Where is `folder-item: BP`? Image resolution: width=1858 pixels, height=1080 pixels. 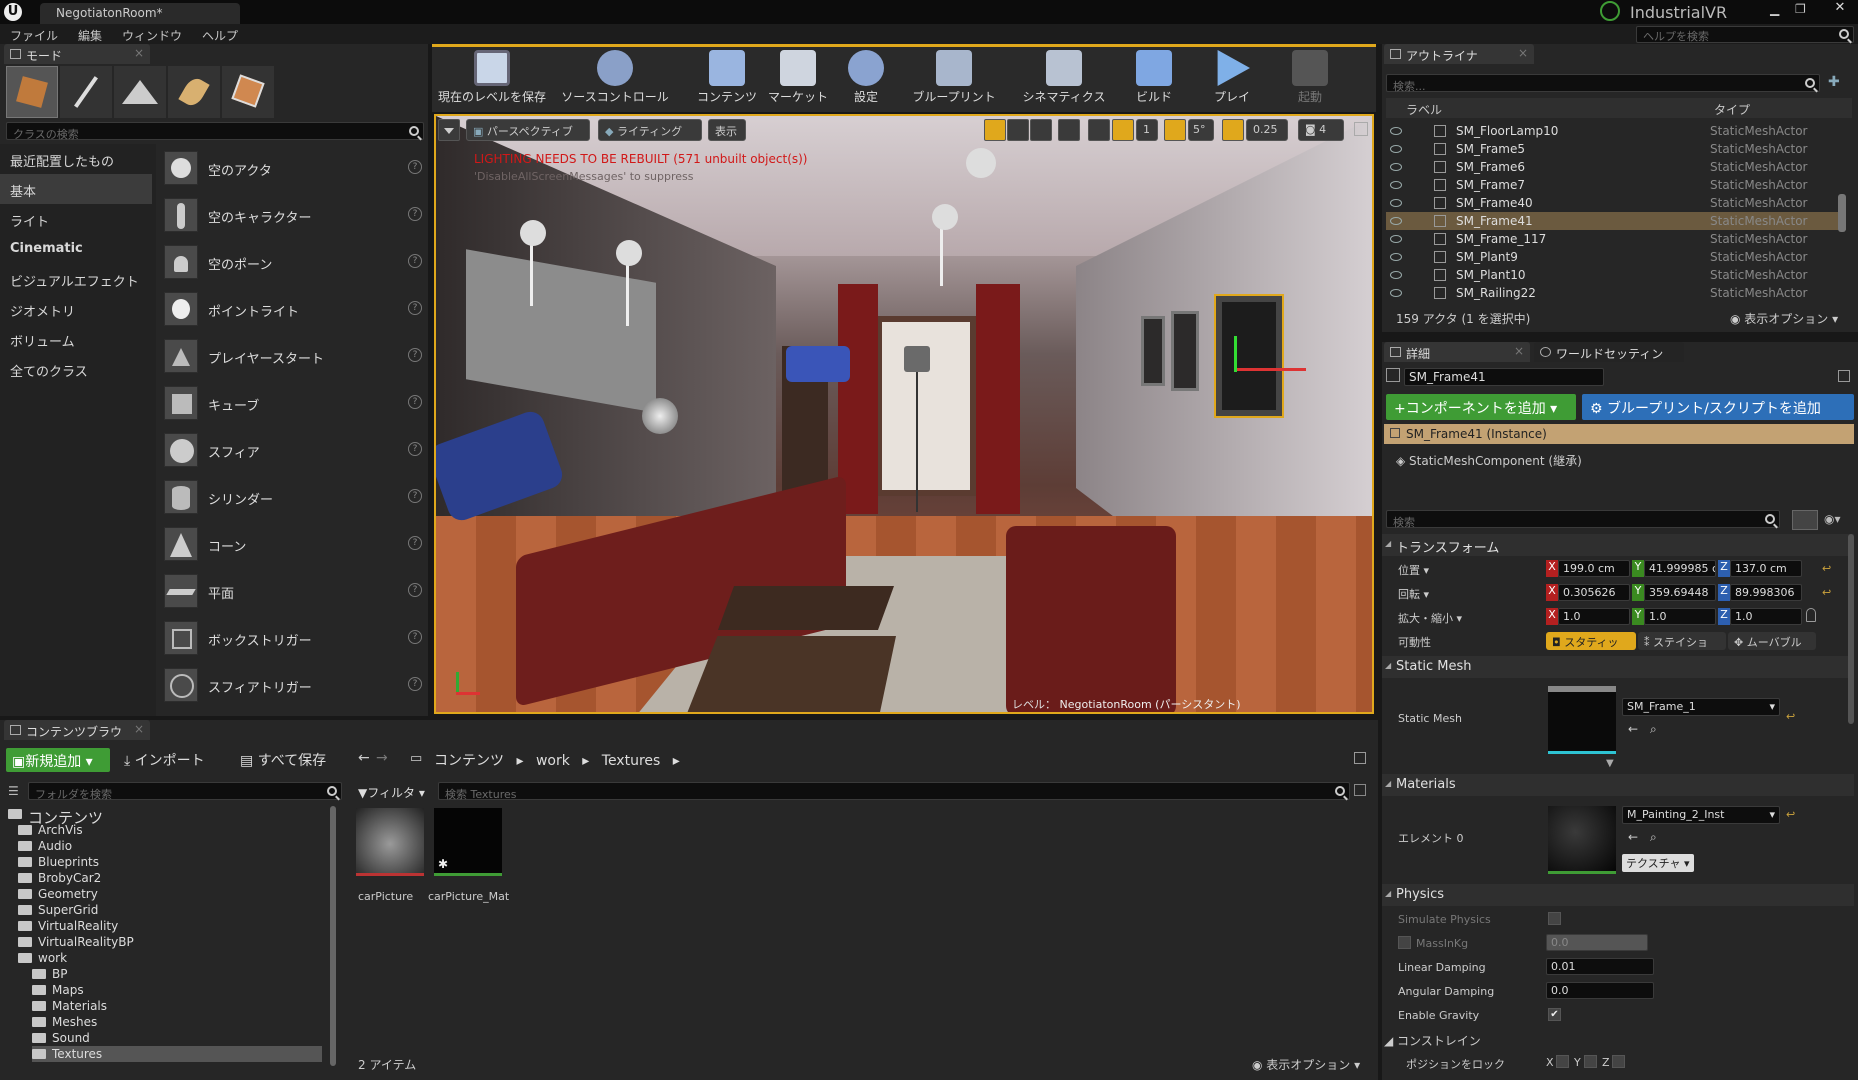
folder-item: BP is located at coordinates (177, 974).